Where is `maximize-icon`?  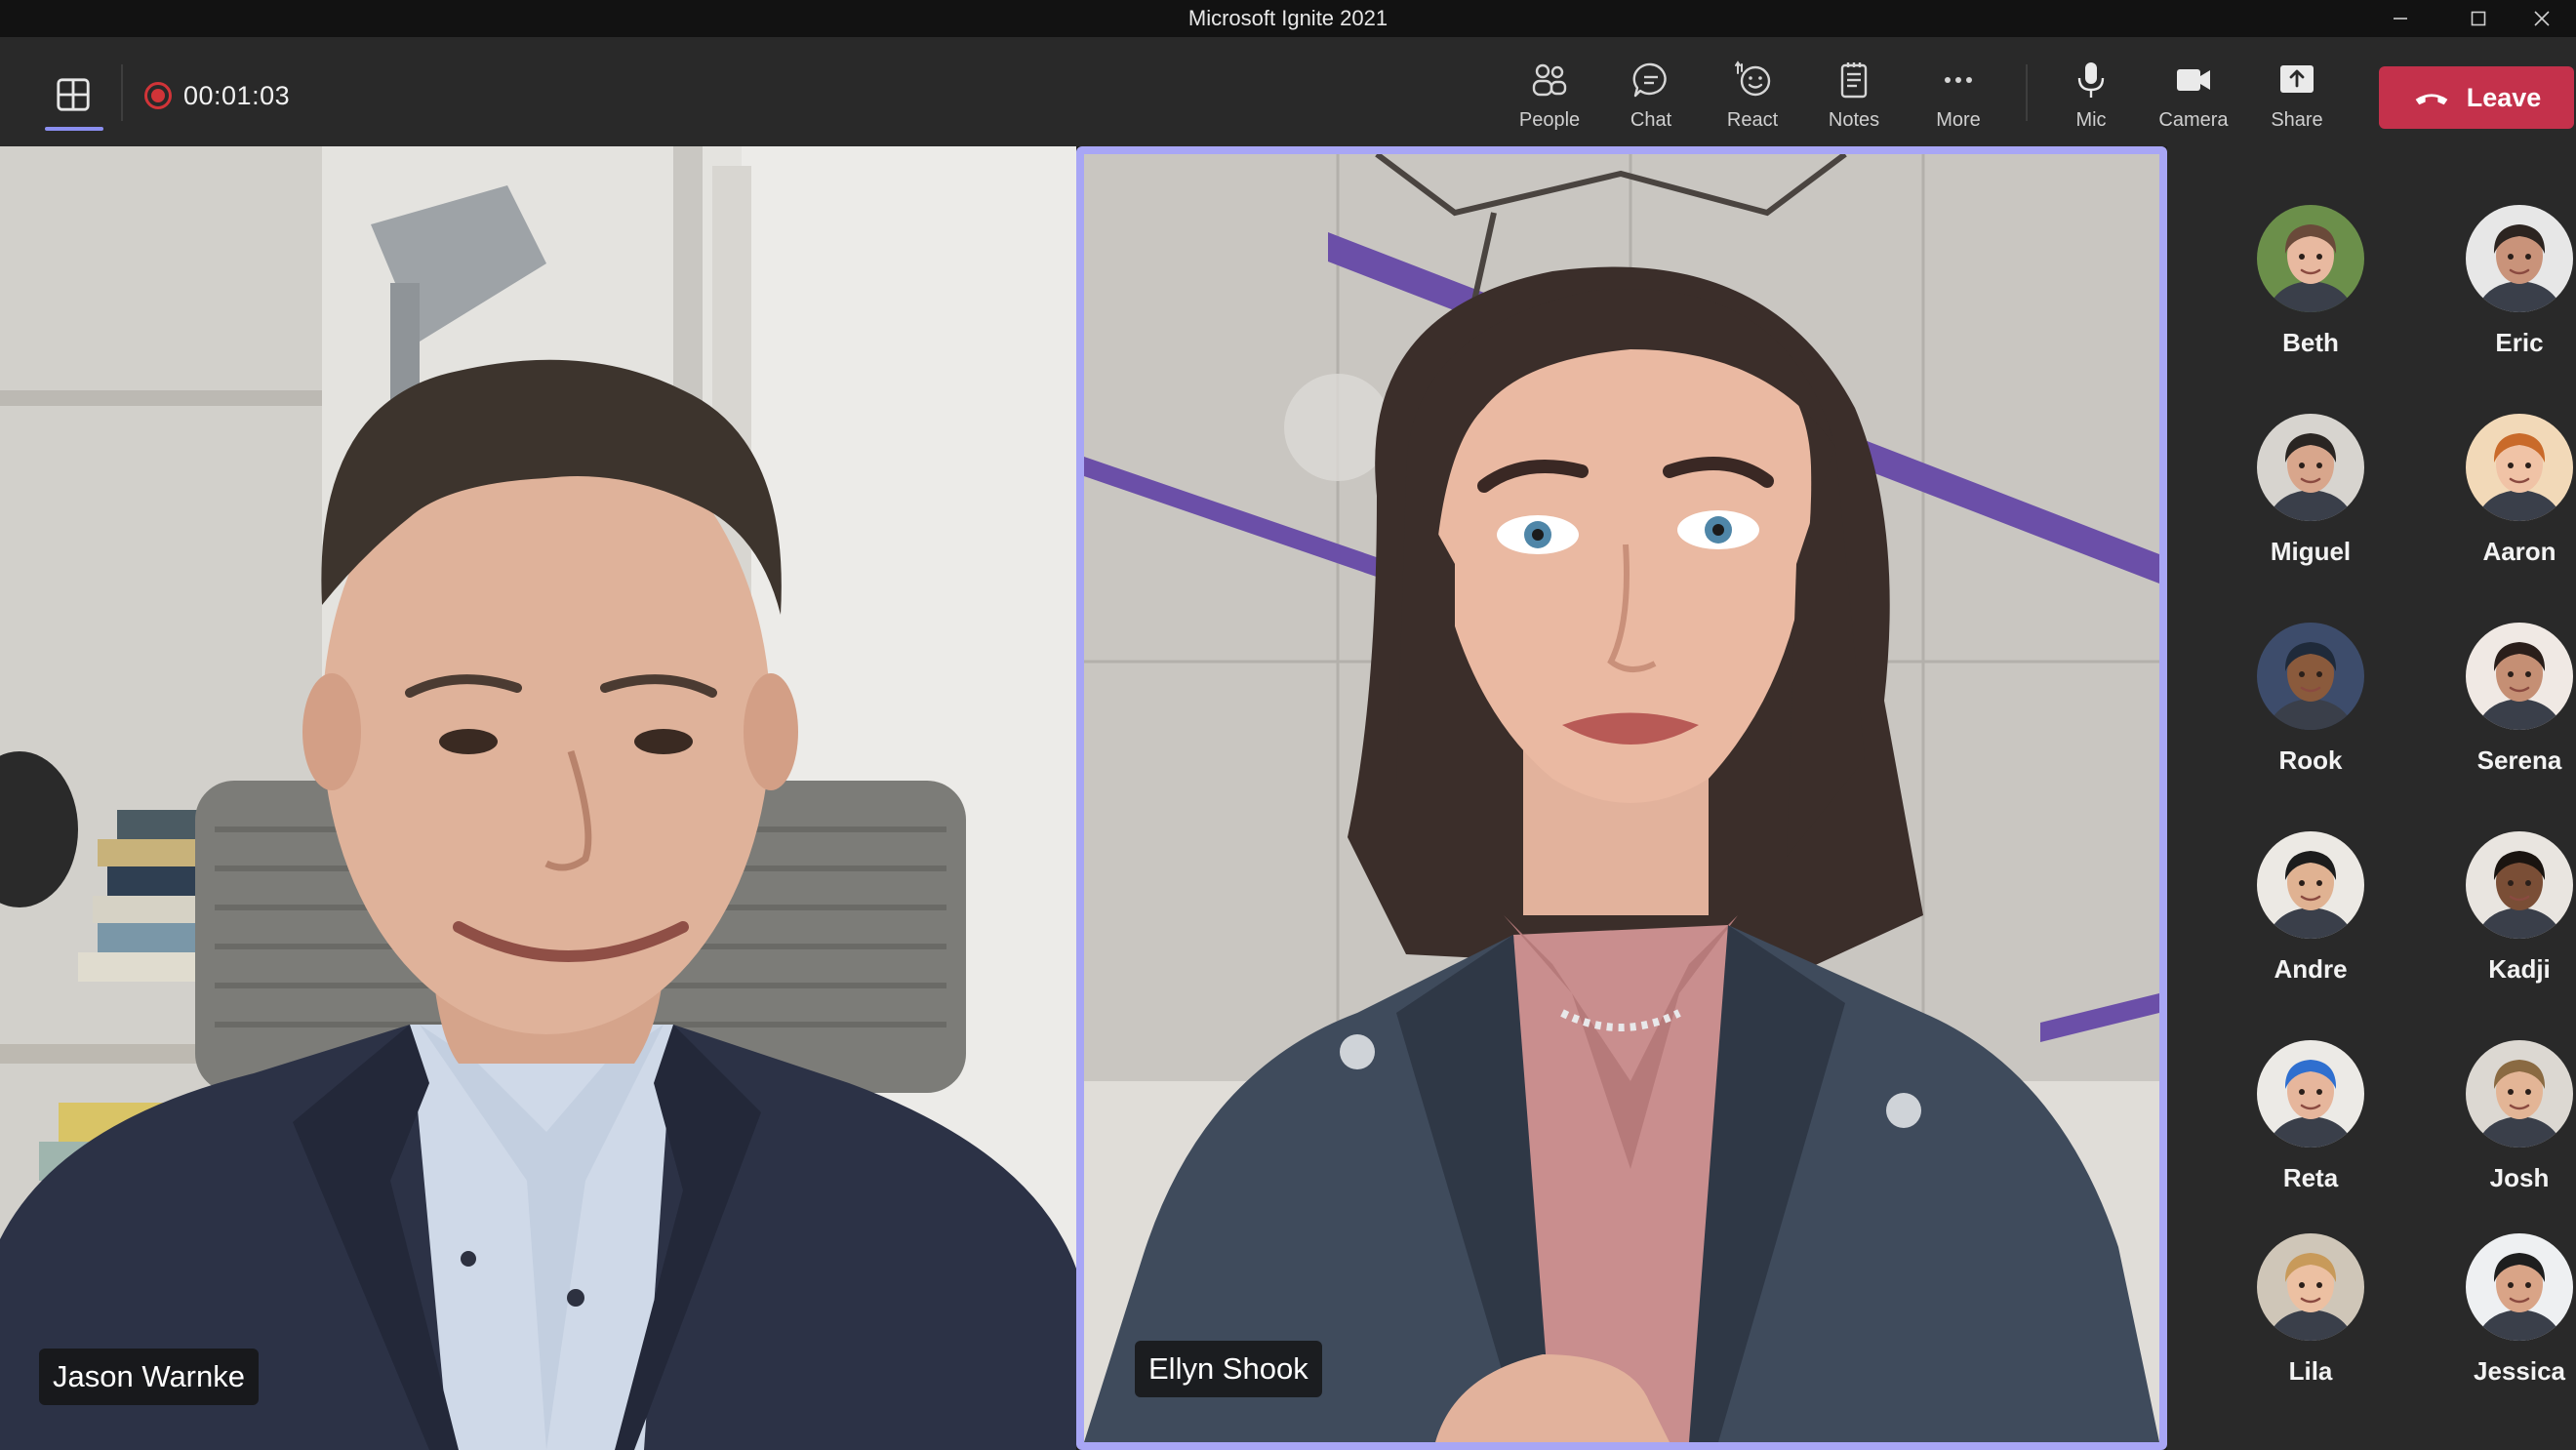 maximize-icon is located at coordinates (2478, 18).